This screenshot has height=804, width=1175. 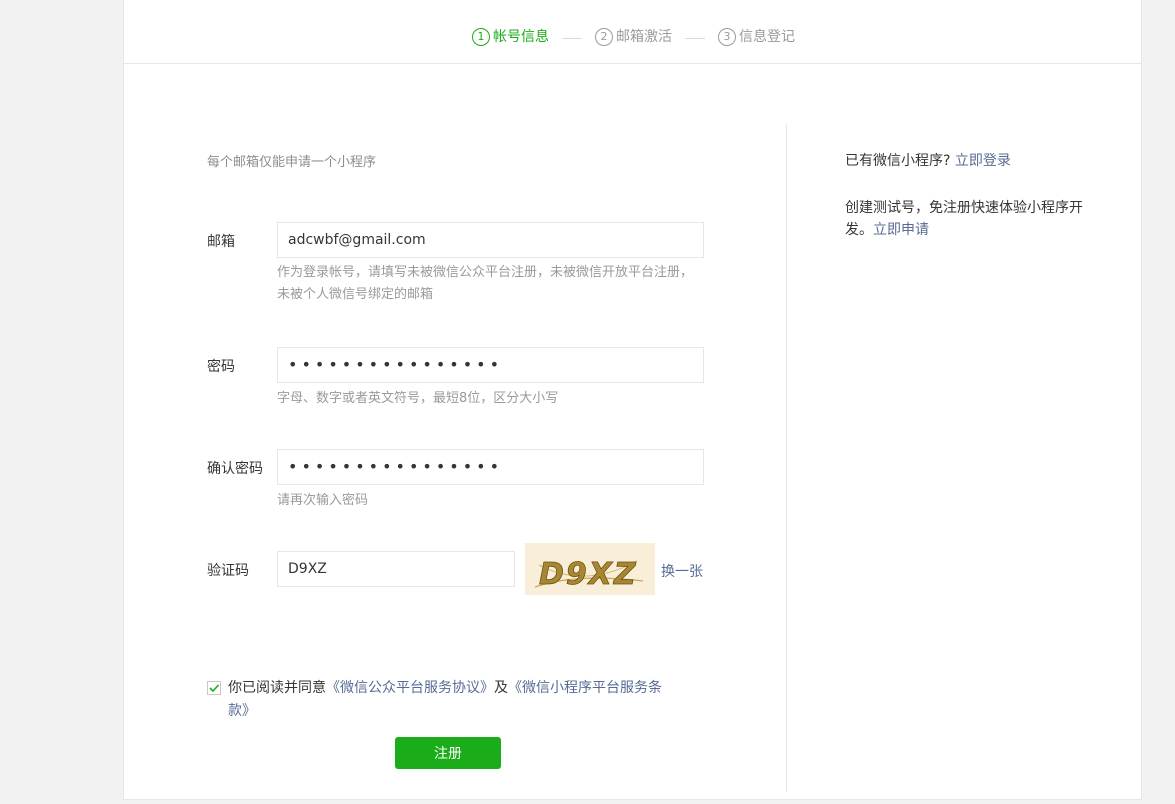 I want to click on password-label: 密码, so click(x=221, y=367).